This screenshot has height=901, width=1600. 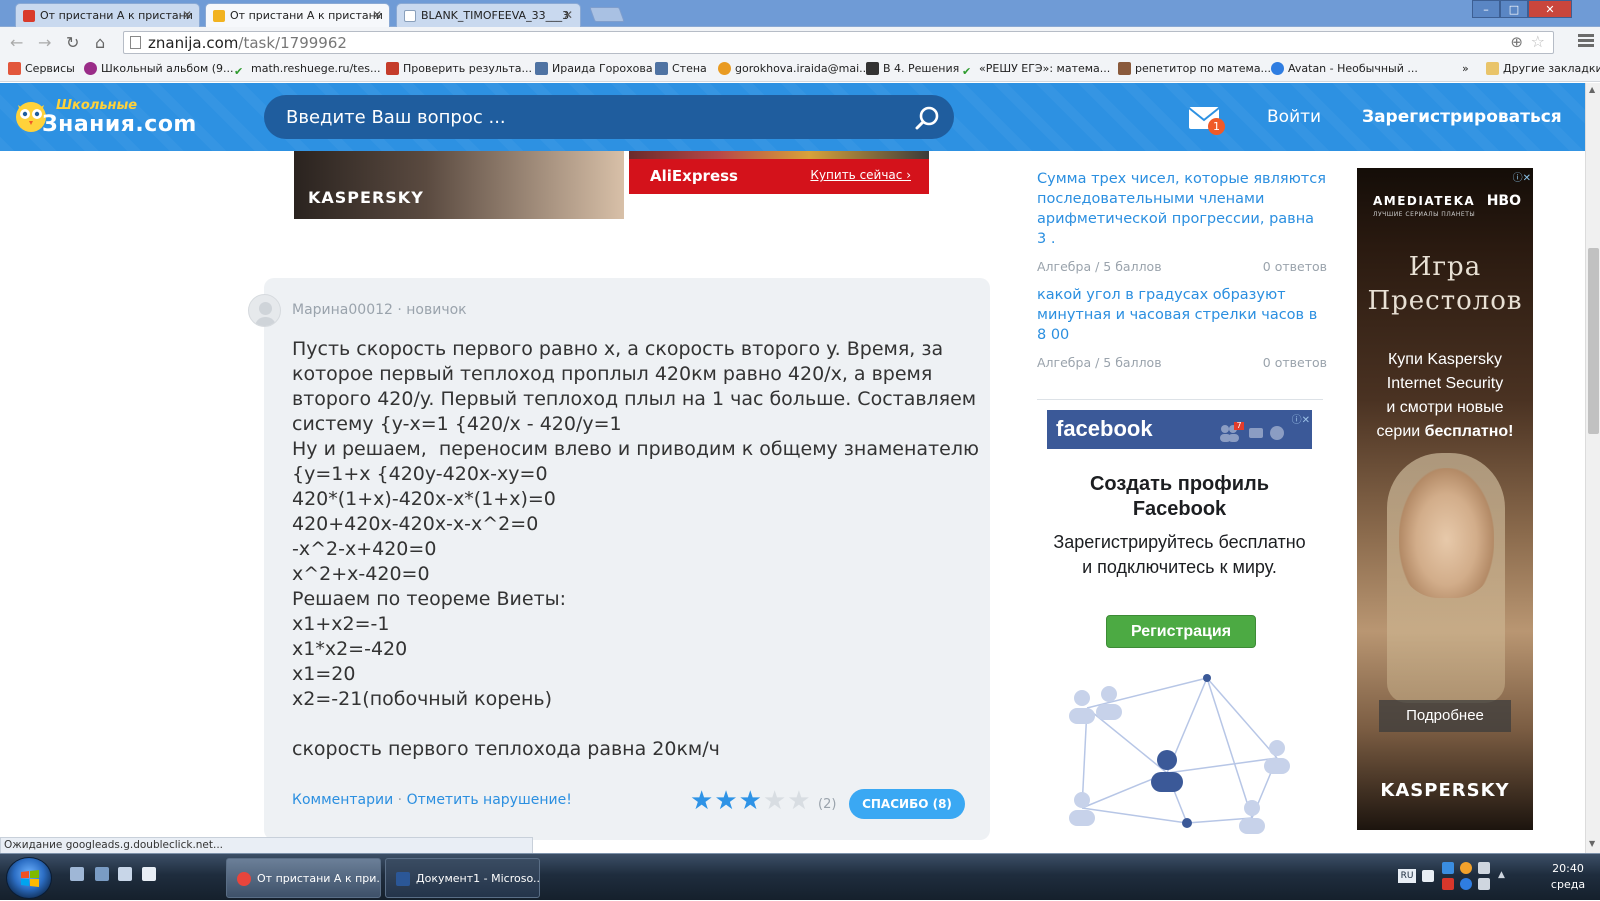 What do you see at coordinates (29, 878) in the screenshot?
I see `start-button` at bounding box center [29, 878].